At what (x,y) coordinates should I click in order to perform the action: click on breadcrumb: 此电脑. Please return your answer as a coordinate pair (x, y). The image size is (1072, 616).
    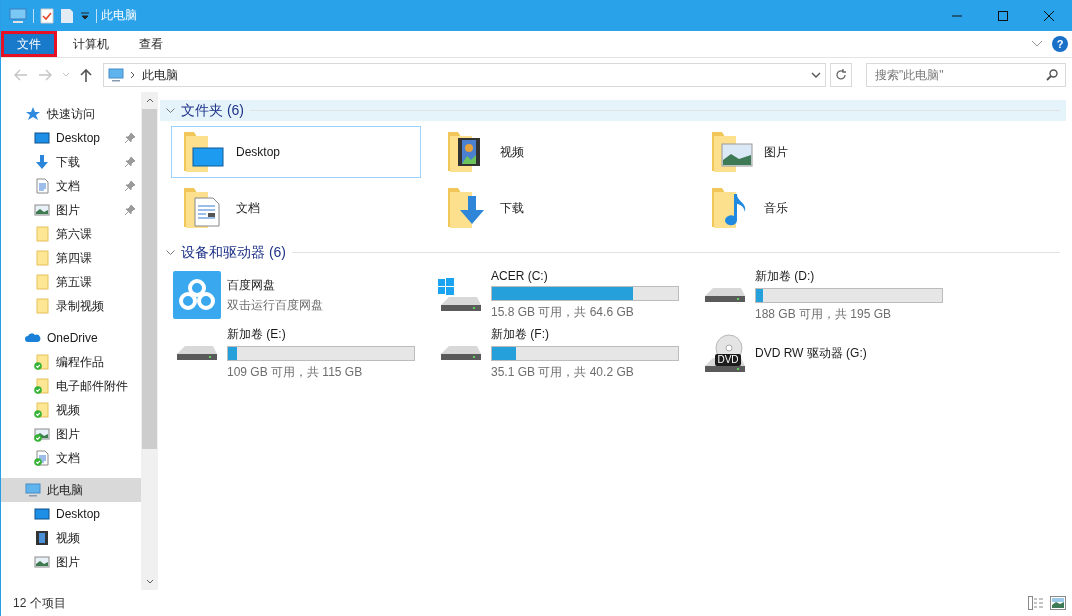
    Looking at the image, I should click on (160, 75).